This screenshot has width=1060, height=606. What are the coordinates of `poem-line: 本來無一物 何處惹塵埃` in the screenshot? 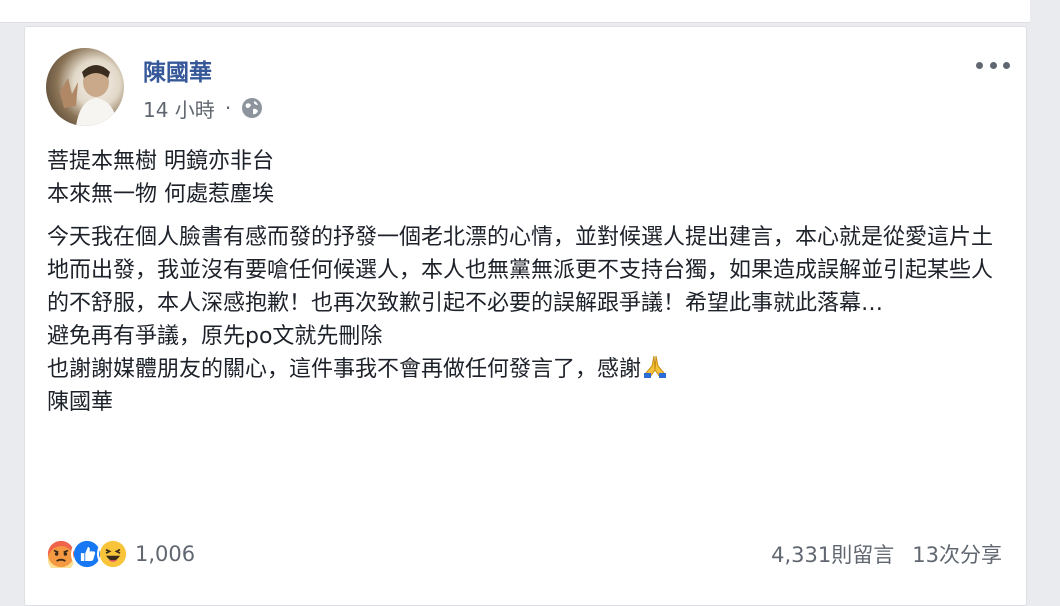 It's located at (160, 194).